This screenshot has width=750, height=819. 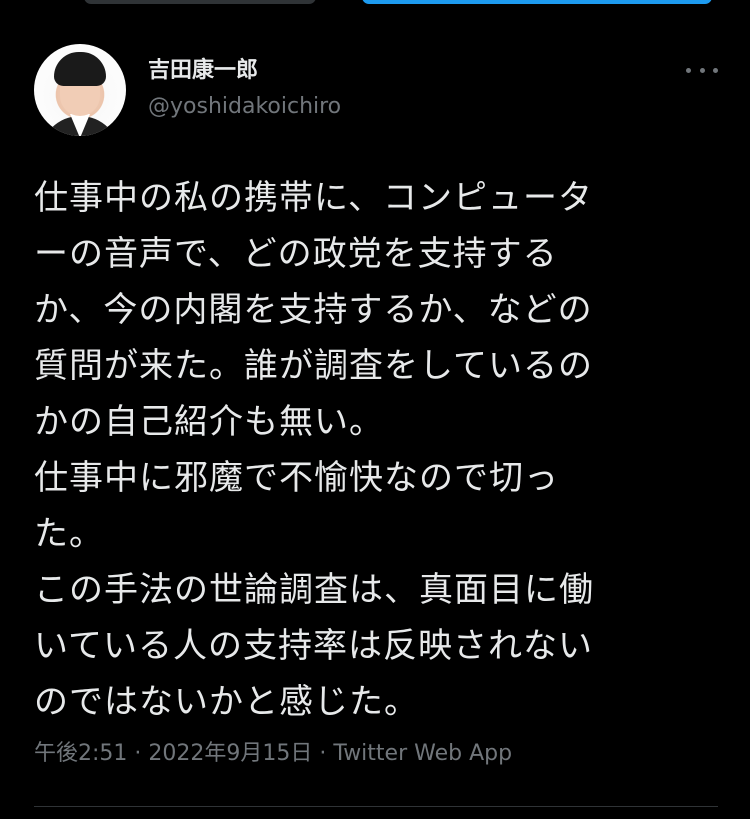 I want to click on avatar, so click(x=80, y=90).